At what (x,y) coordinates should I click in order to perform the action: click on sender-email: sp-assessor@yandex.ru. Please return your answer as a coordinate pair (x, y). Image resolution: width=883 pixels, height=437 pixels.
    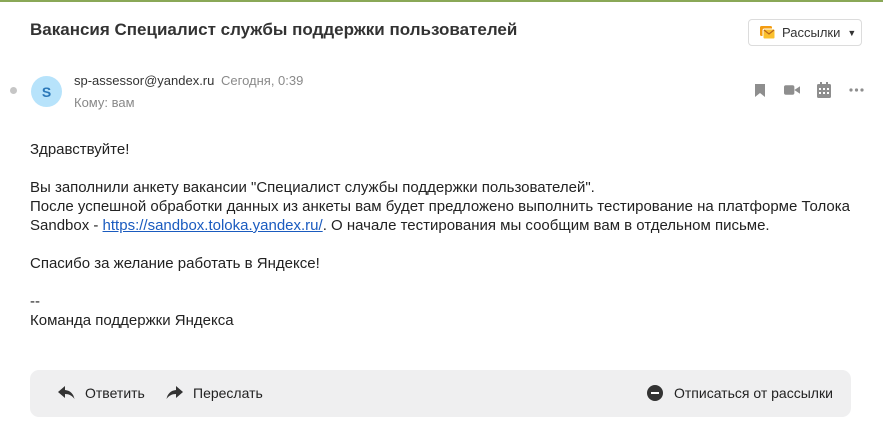
    Looking at the image, I should click on (144, 80).